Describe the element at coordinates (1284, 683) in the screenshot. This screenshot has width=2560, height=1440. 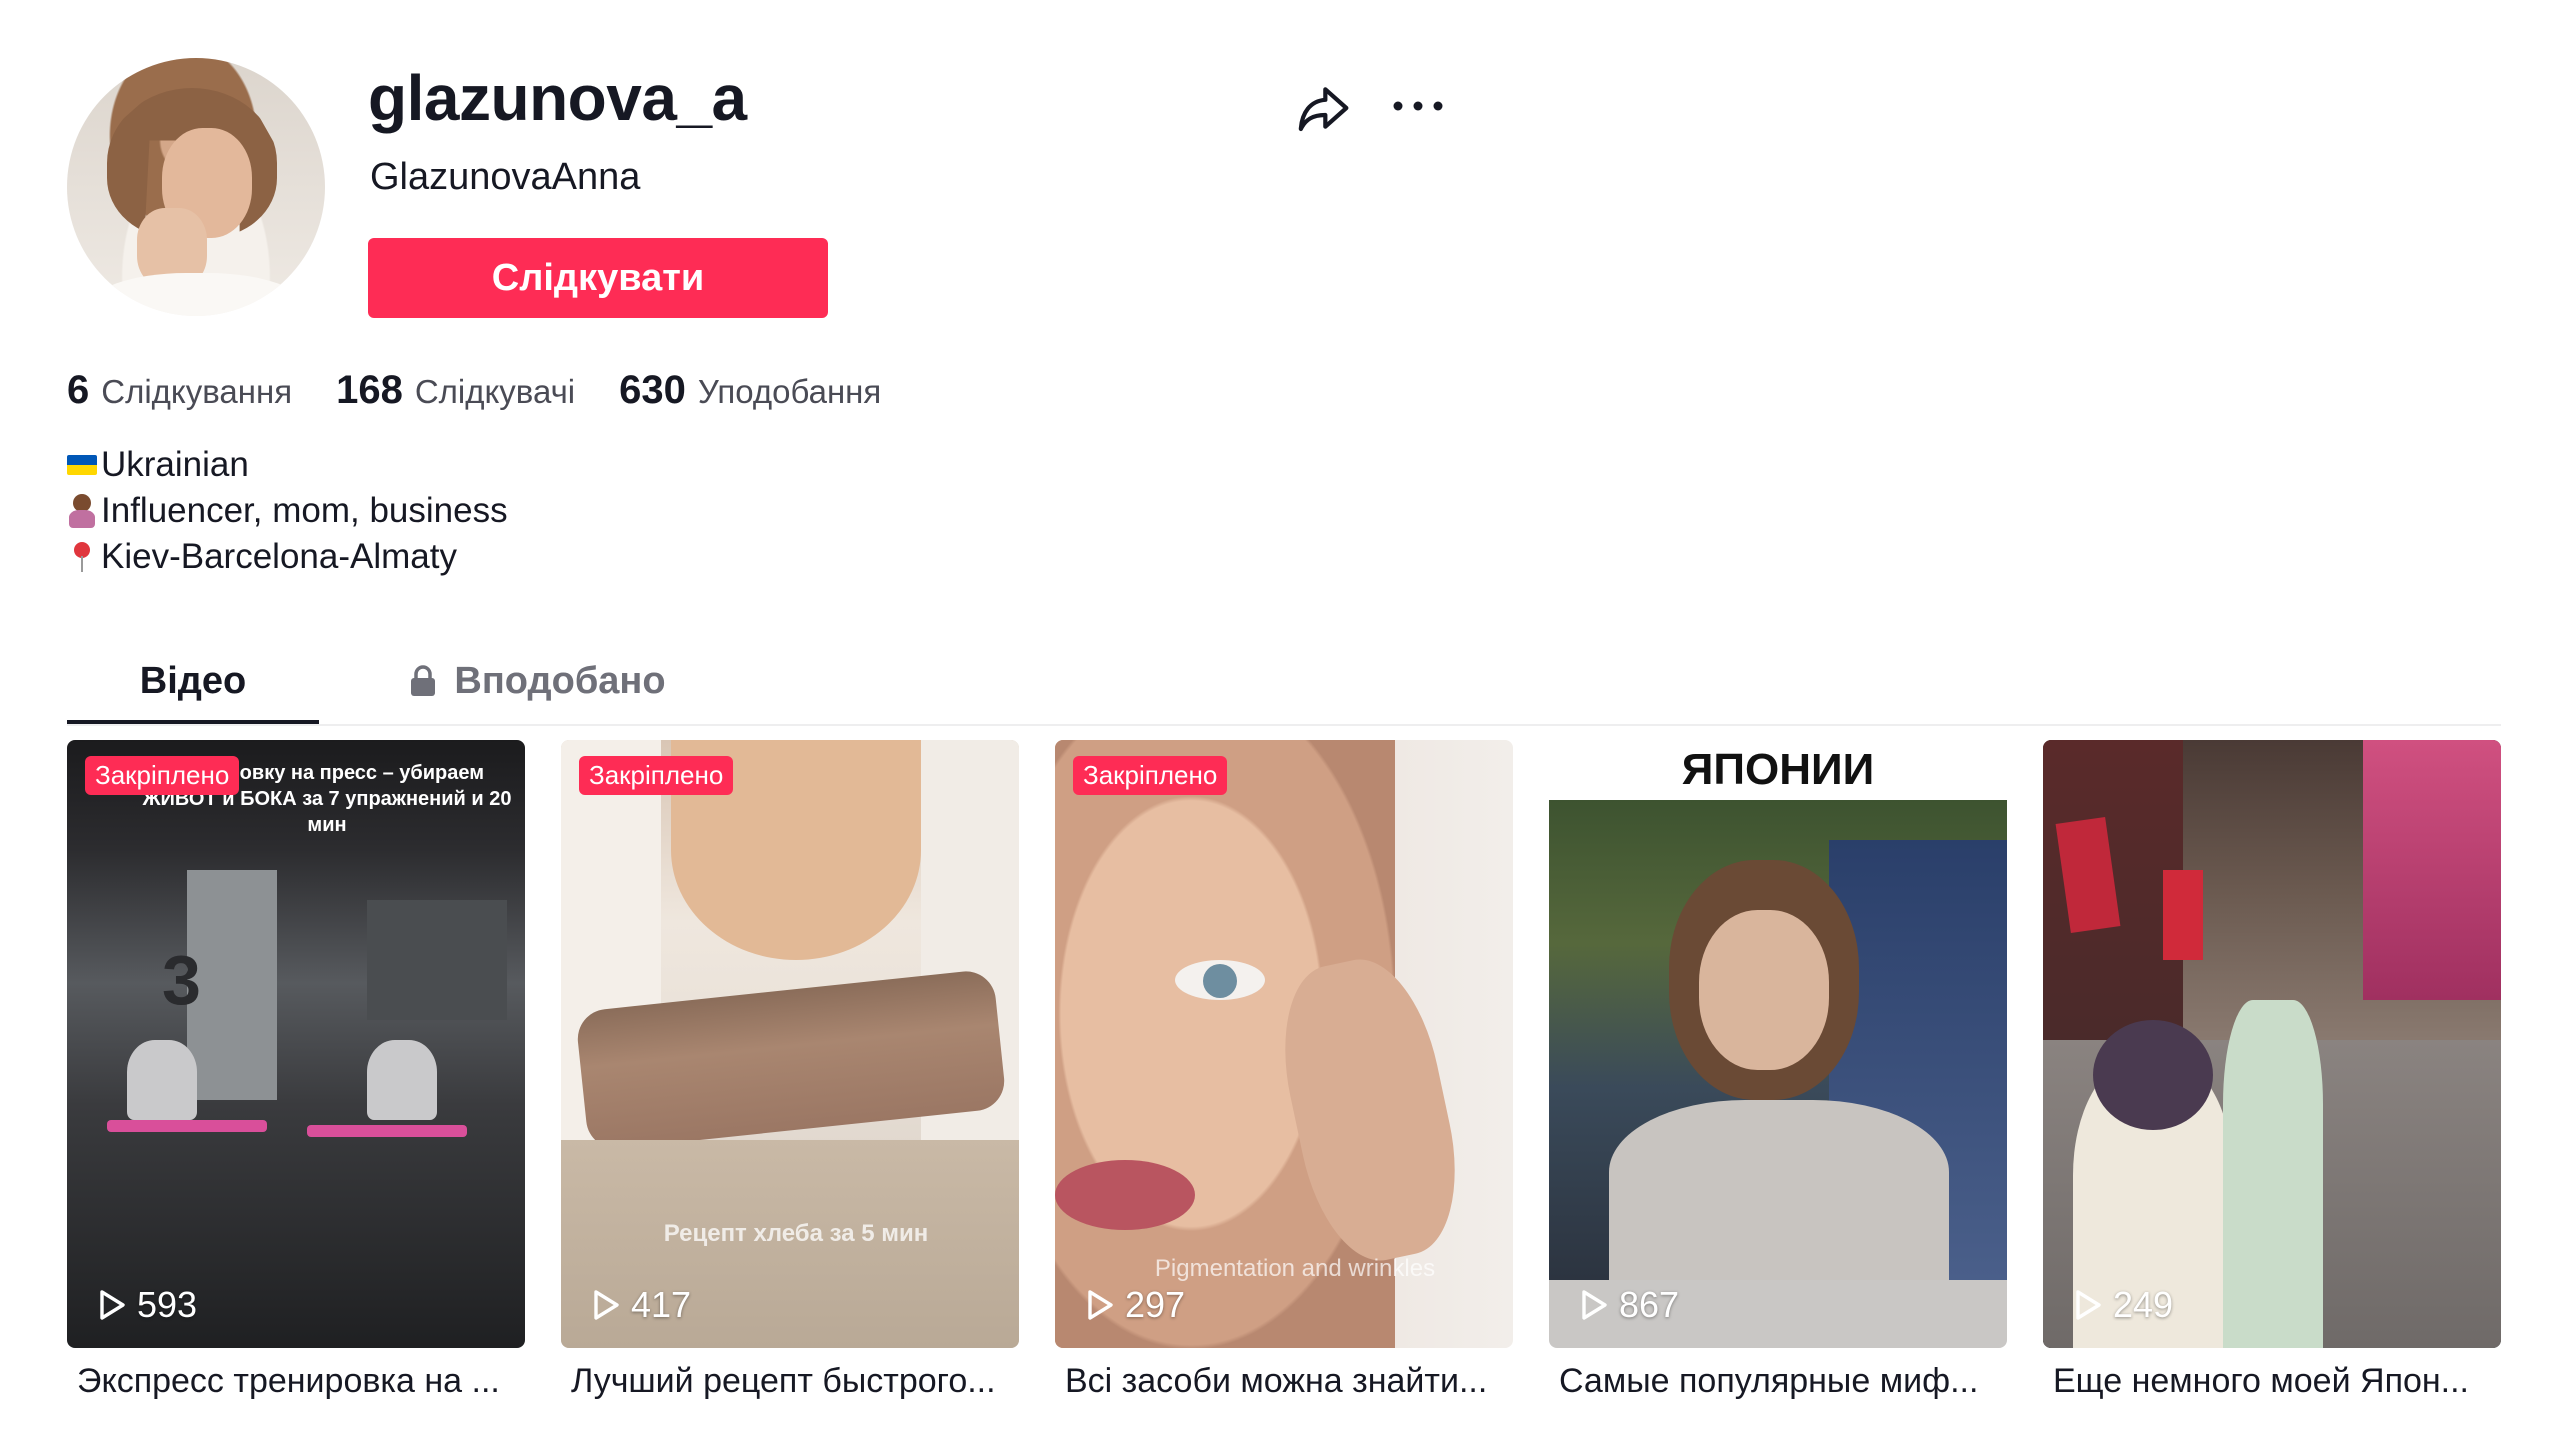
I see `profile-tabs: Відео Вподобано` at that location.